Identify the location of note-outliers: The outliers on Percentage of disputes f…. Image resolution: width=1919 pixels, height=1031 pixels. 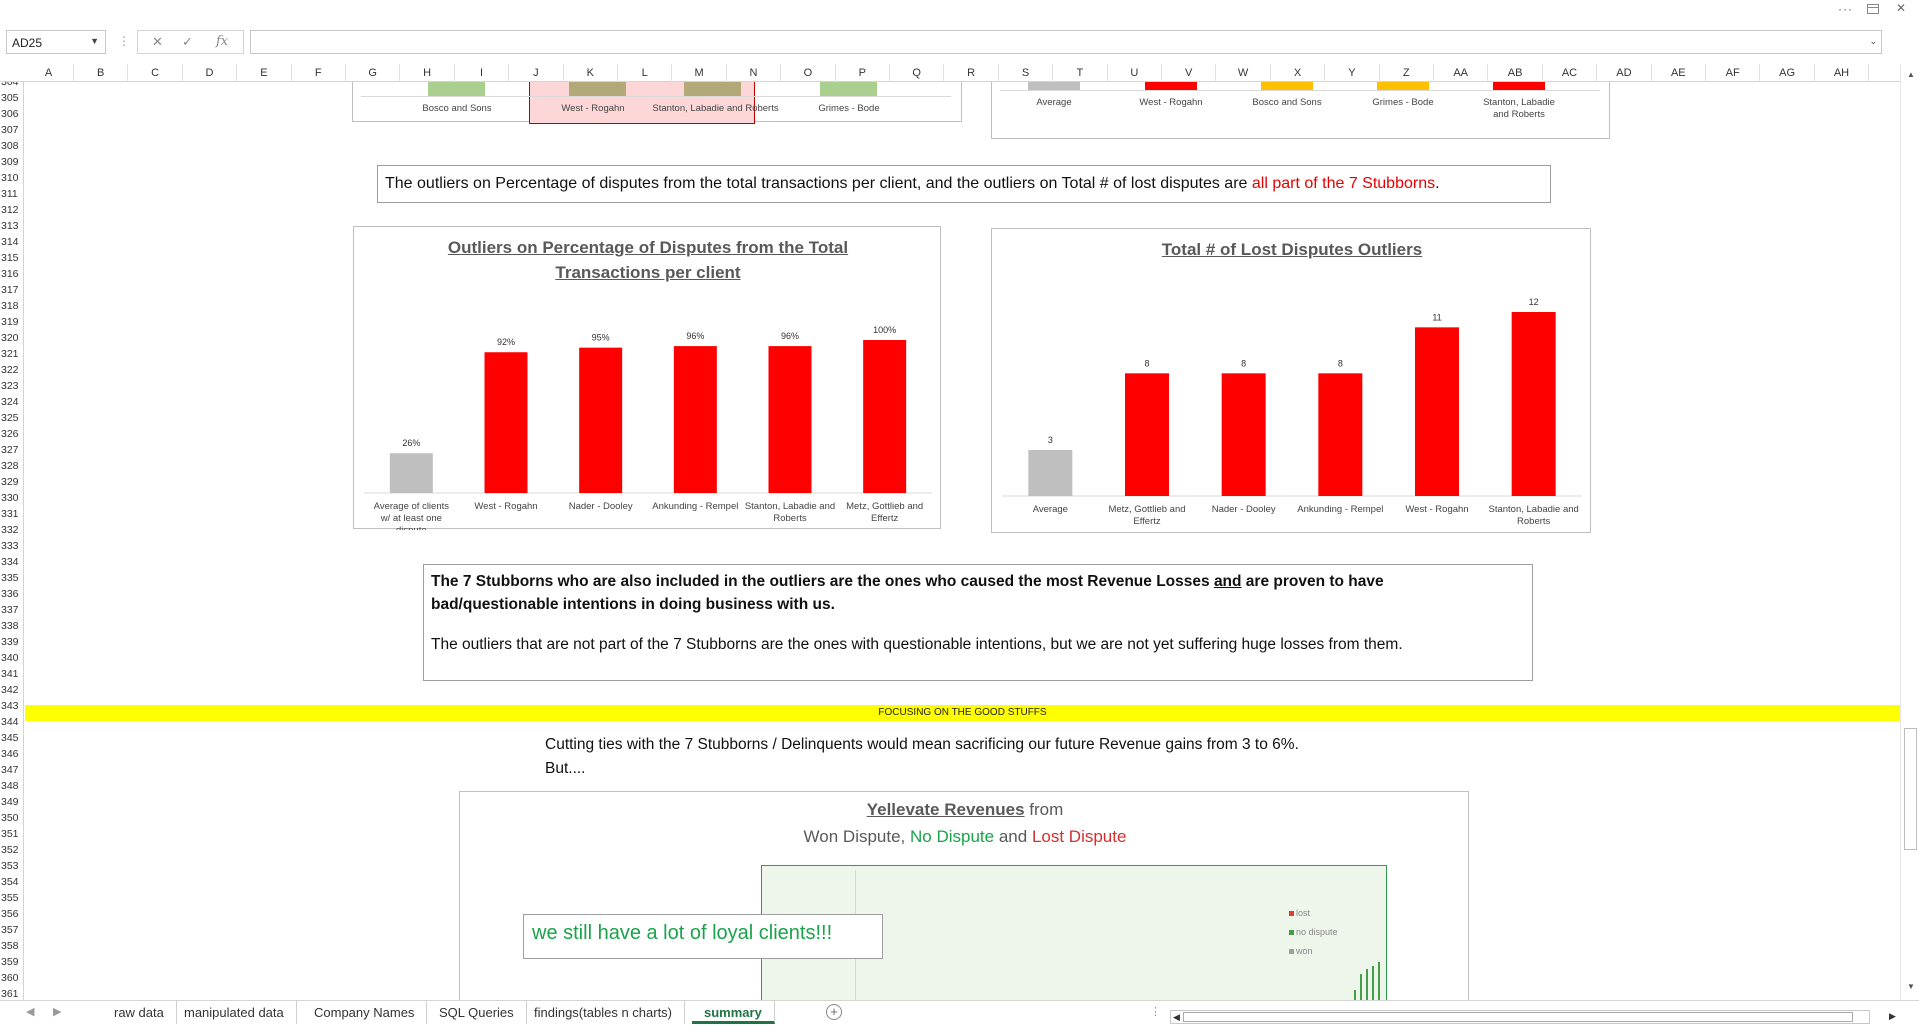
(964, 184).